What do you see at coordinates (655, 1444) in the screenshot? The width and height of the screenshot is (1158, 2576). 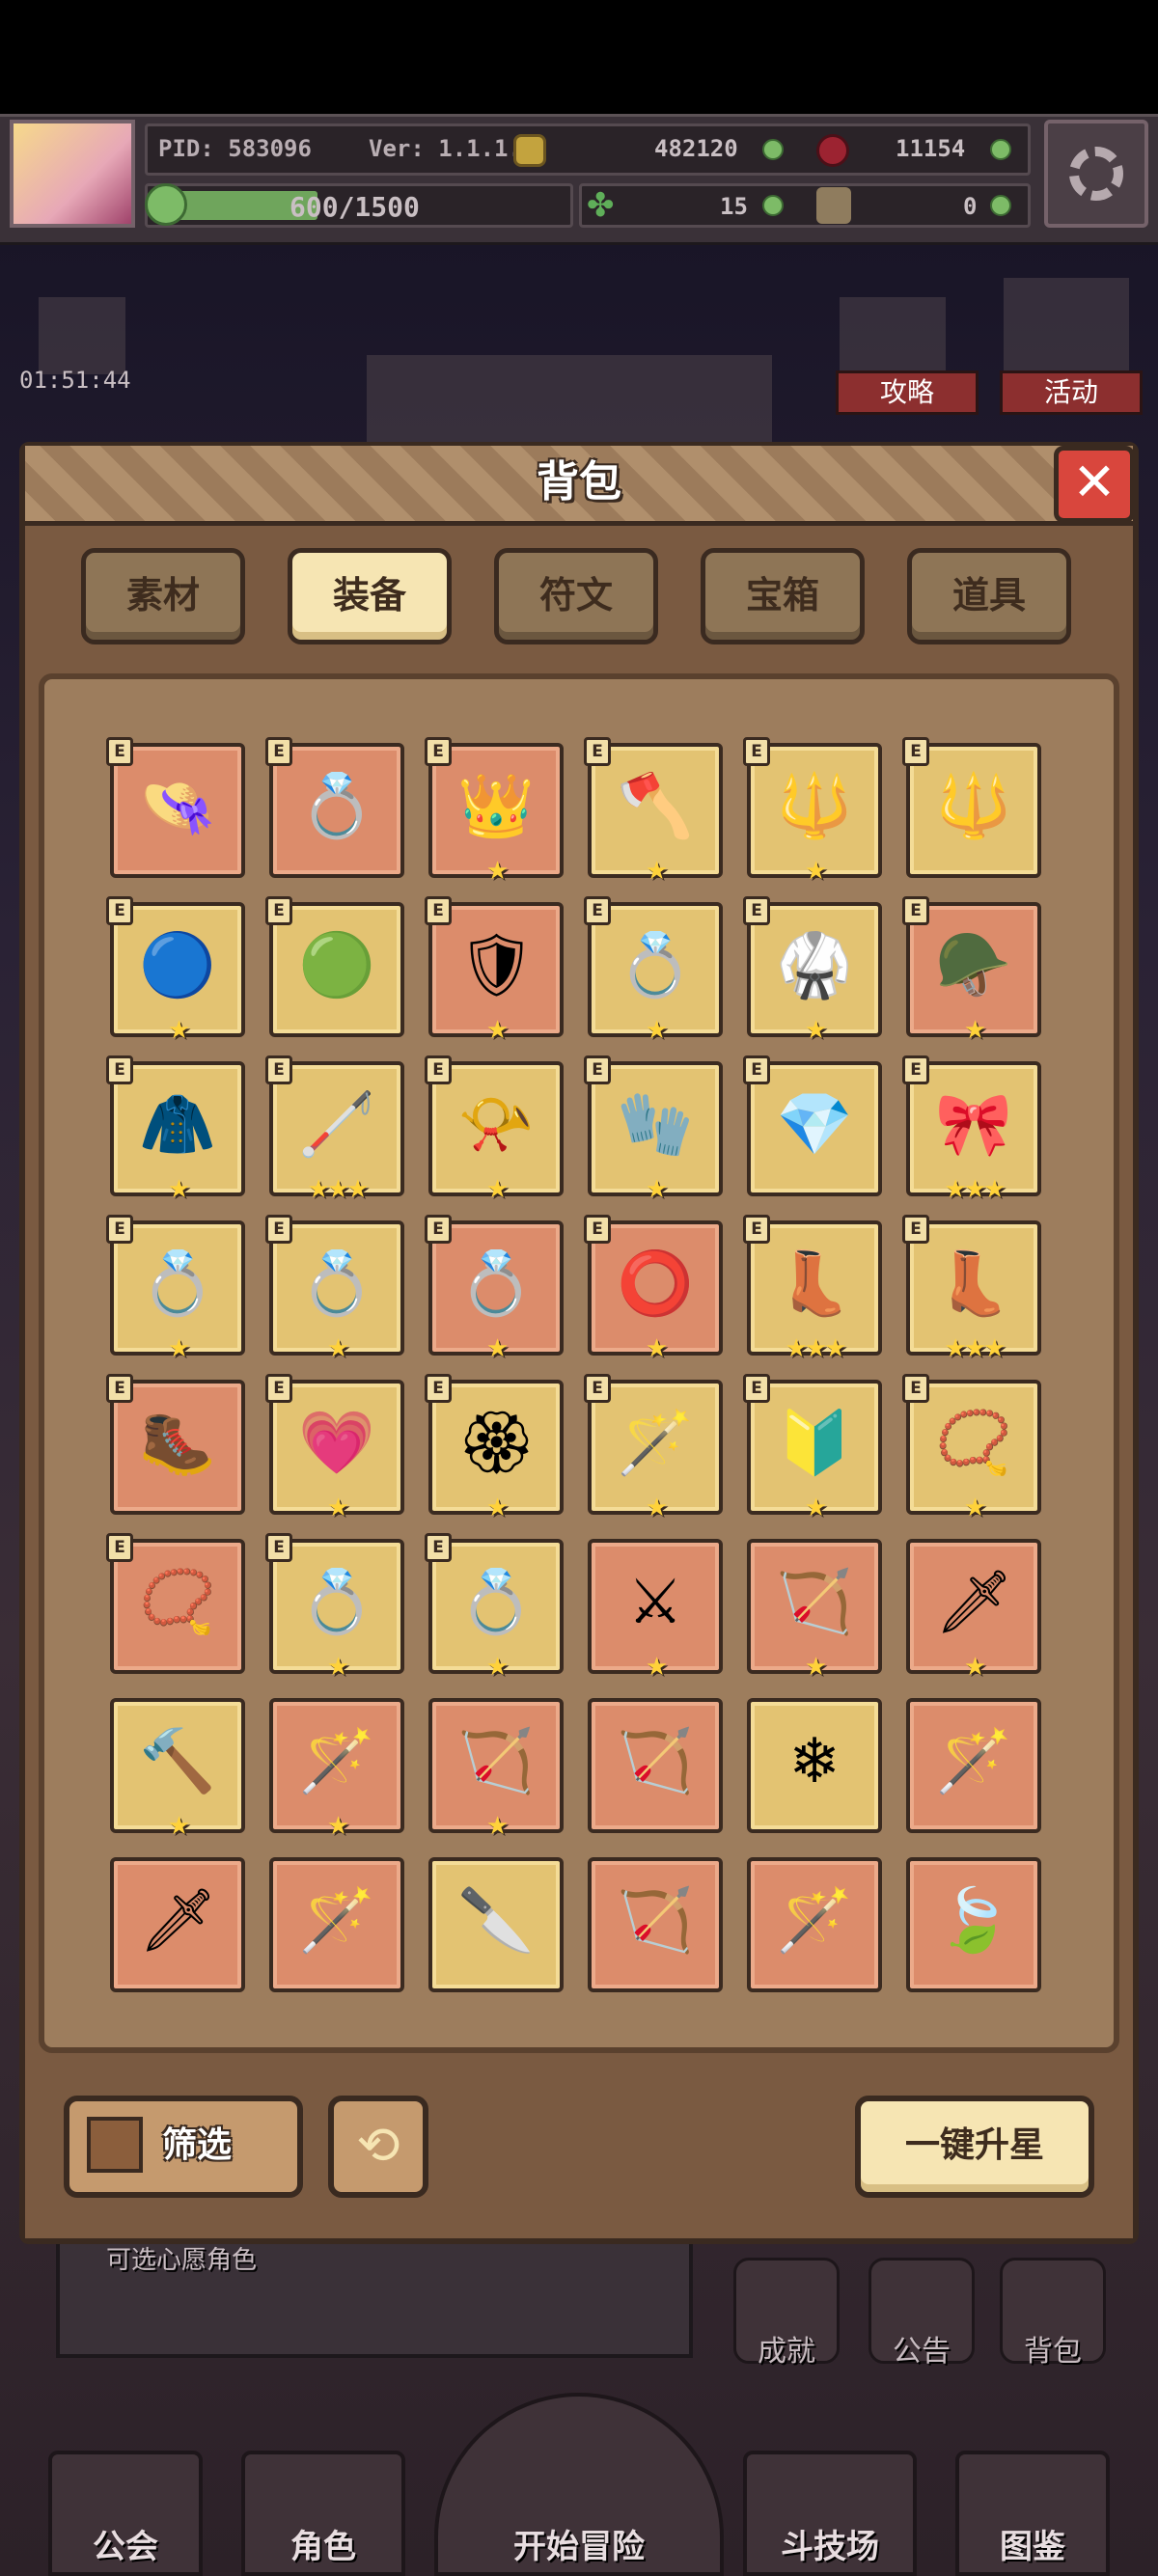 I see `wooden-wand-icon: 🪄` at bounding box center [655, 1444].